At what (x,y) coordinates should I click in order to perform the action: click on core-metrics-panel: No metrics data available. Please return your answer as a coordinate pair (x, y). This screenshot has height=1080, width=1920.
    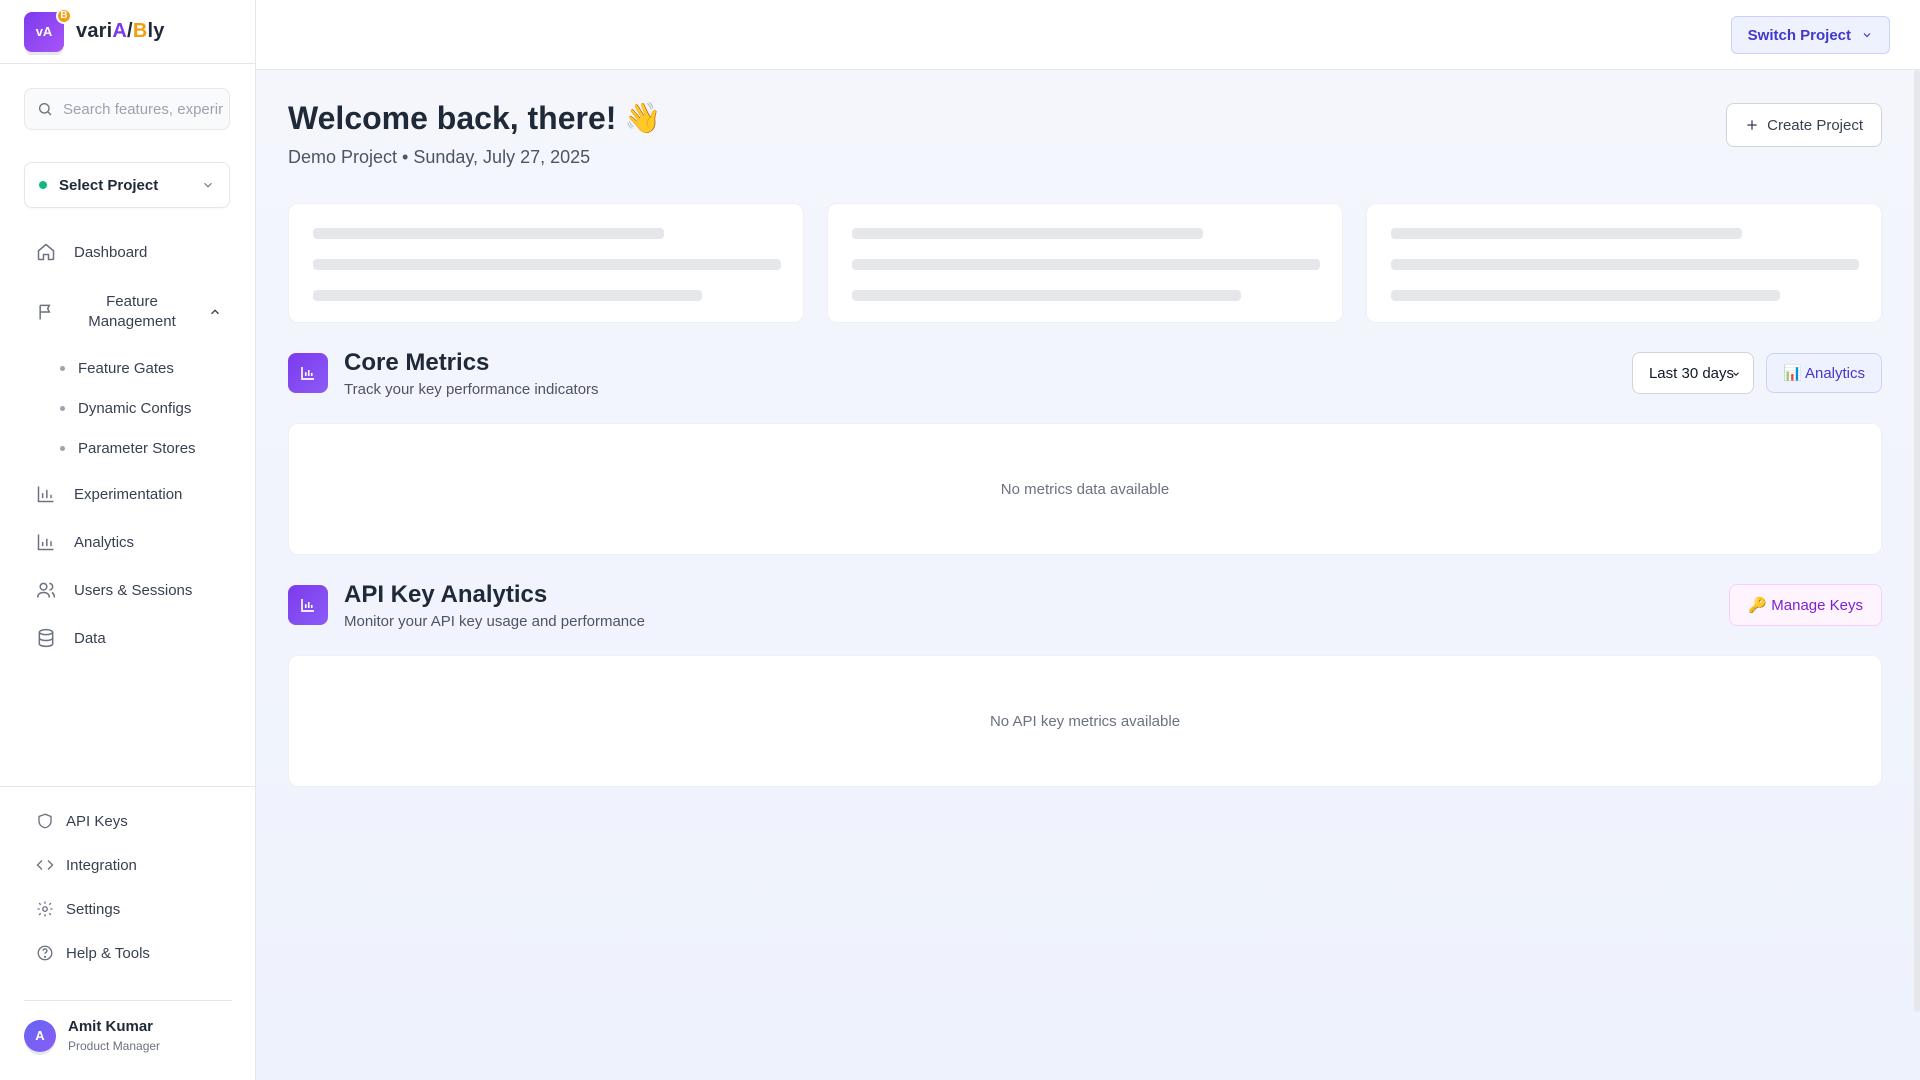
    Looking at the image, I should click on (1085, 489).